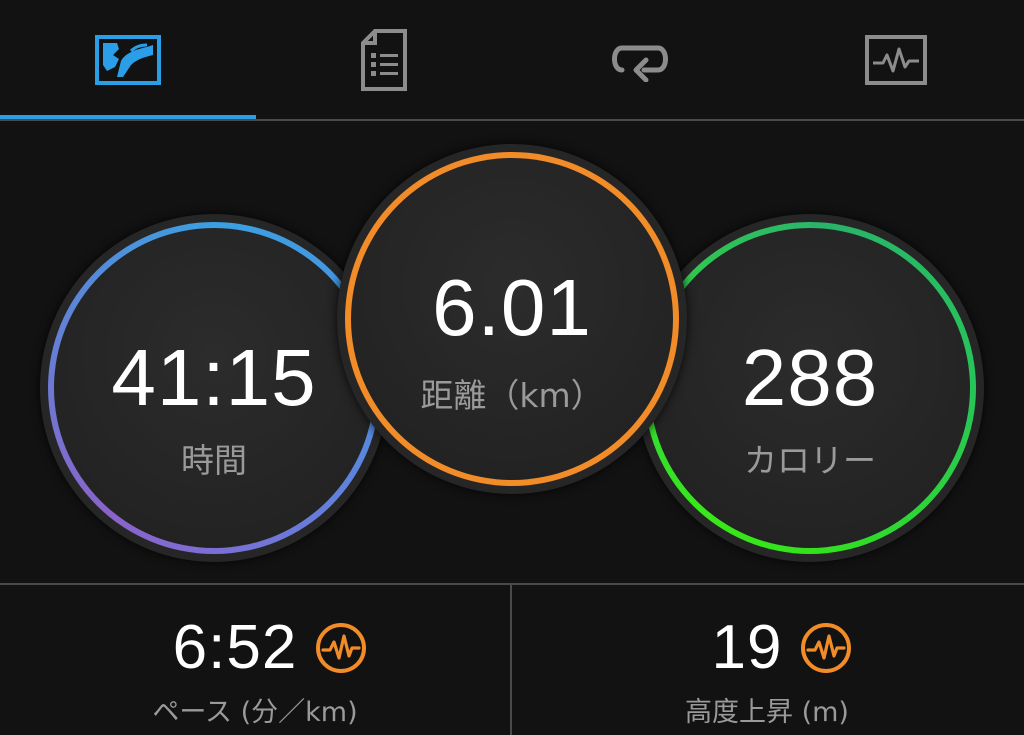  What do you see at coordinates (214, 460) in the screenshot?
I see `time-label: 時間` at bounding box center [214, 460].